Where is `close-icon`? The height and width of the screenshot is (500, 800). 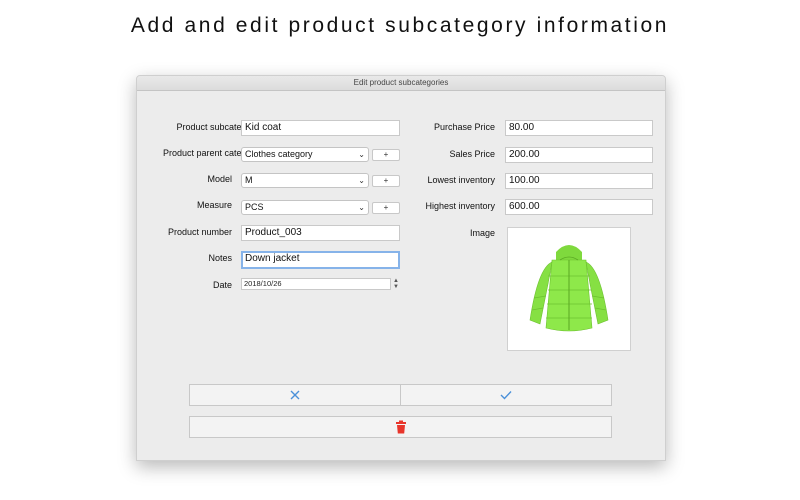 close-icon is located at coordinates (295, 395).